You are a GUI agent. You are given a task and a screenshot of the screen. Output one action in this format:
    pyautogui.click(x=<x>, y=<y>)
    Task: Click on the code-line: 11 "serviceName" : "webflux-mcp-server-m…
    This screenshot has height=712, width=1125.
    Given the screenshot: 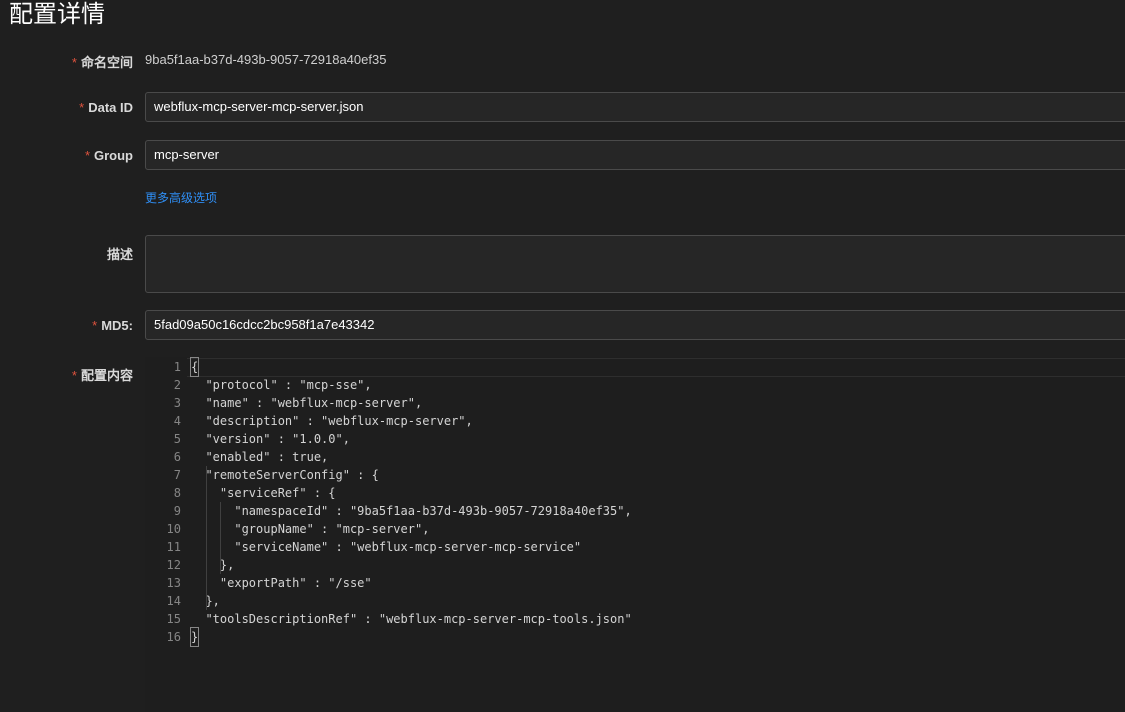 What is the action you would take?
    pyautogui.click(x=635, y=547)
    